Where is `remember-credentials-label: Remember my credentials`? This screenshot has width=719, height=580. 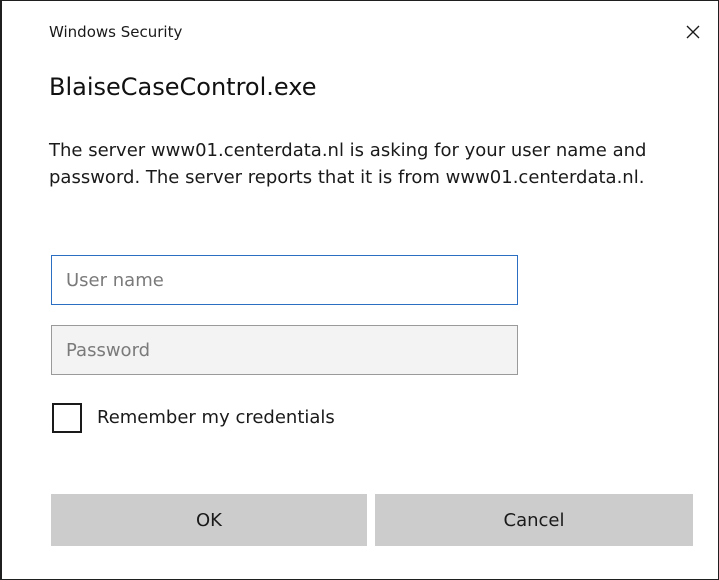 remember-credentials-label: Remember my credentials is located at coordinates (216, 417).